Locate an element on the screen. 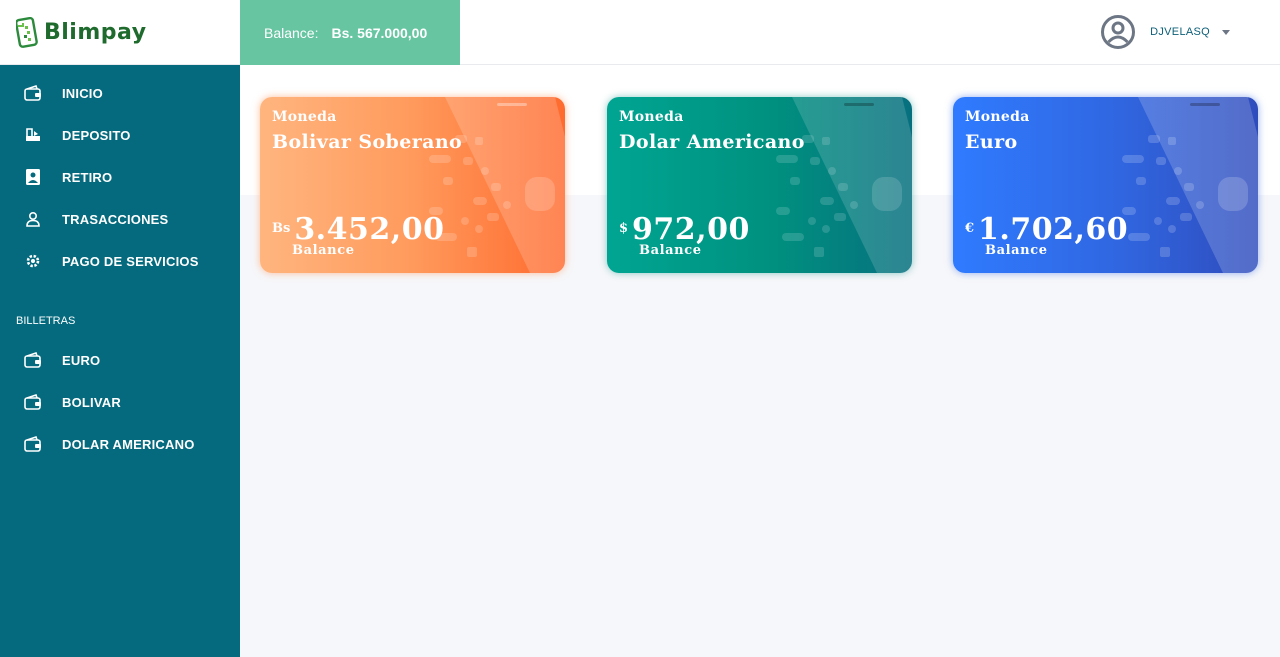 This screenshot has height=657, width=1280. username: DJVELASQ is located at coordinates (1180, 32).